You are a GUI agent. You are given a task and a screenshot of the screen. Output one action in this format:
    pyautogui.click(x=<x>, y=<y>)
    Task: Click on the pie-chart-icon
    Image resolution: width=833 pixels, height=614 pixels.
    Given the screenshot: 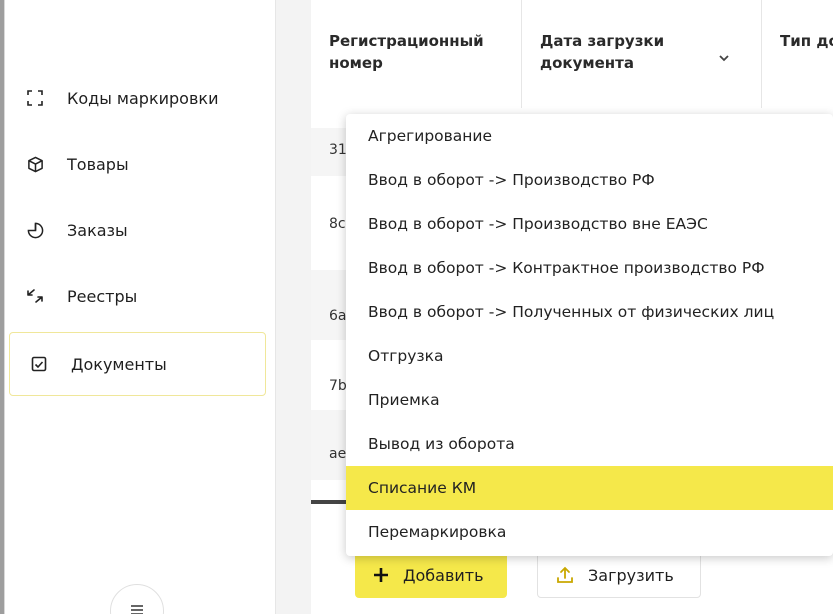 What is the action you would take?
    pyautogui.click(x=35, y=230)
    